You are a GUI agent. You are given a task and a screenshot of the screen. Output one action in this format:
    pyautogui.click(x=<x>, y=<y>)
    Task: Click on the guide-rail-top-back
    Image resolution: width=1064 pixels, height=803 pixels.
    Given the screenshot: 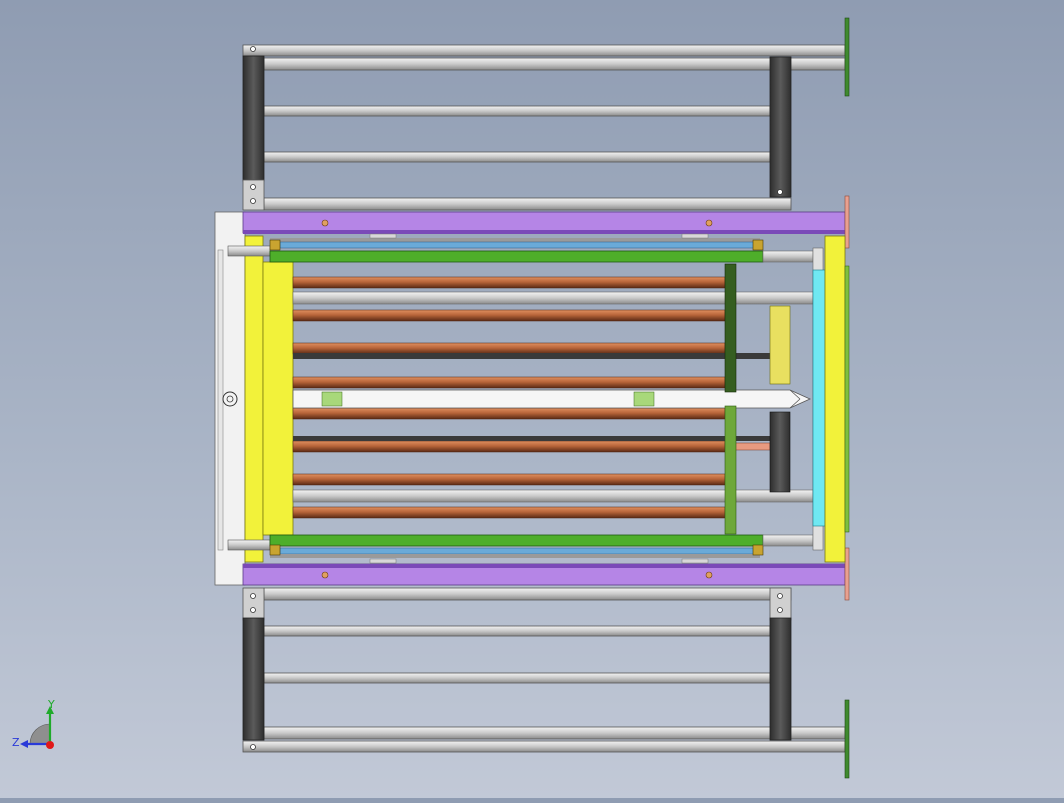 What is the action you would take?
    pyautogui.click(x=515, y=240)
    